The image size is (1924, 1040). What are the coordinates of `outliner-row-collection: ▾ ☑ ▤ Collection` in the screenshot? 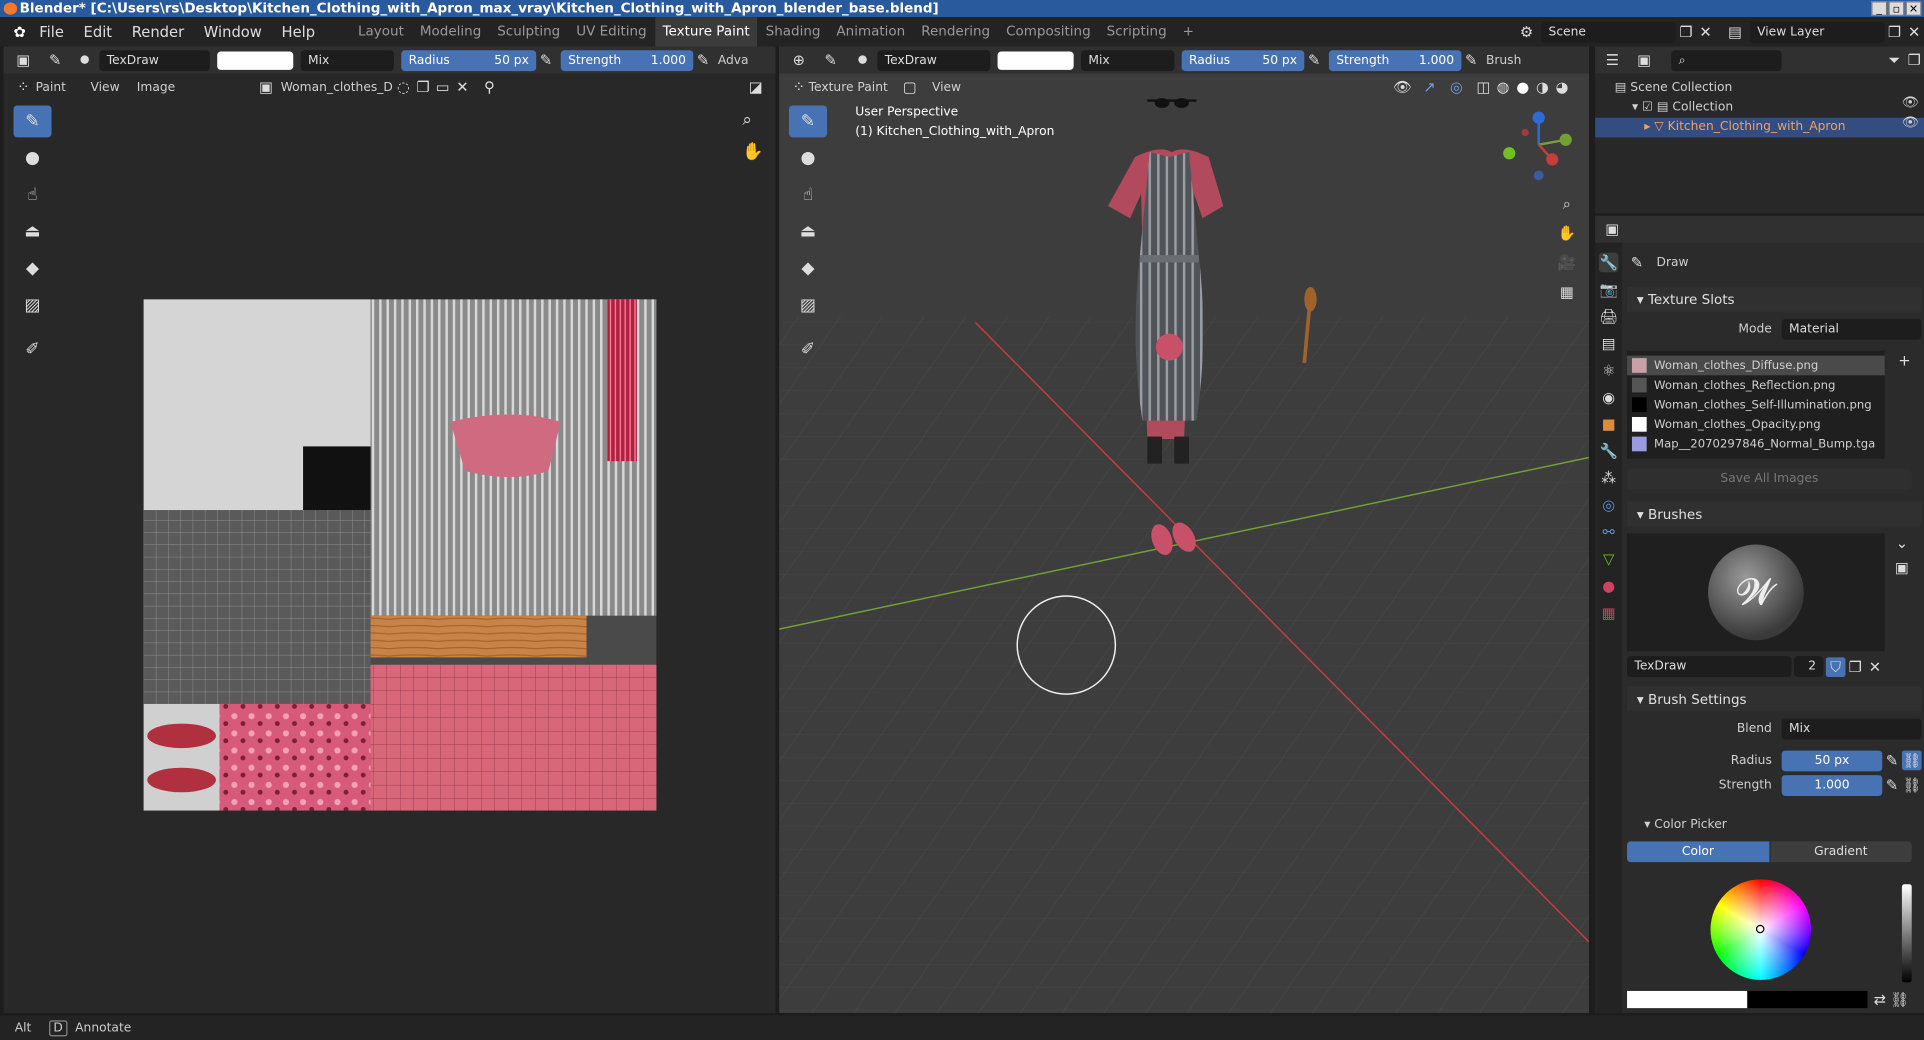 It's located at (1769, 108).